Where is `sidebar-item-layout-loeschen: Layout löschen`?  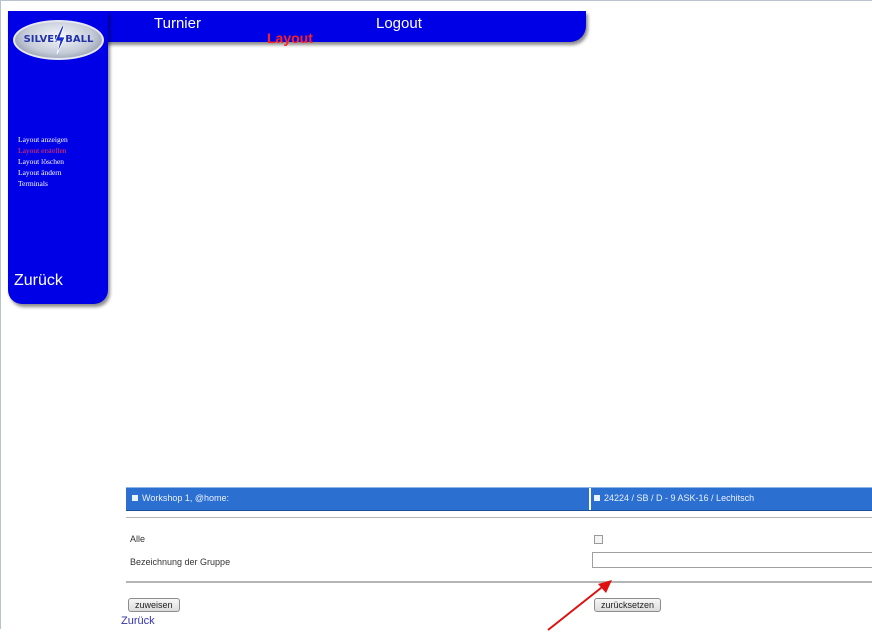
sidebar-item-layout-loeschen: Layout löschen is located at coordinates (43, 161).